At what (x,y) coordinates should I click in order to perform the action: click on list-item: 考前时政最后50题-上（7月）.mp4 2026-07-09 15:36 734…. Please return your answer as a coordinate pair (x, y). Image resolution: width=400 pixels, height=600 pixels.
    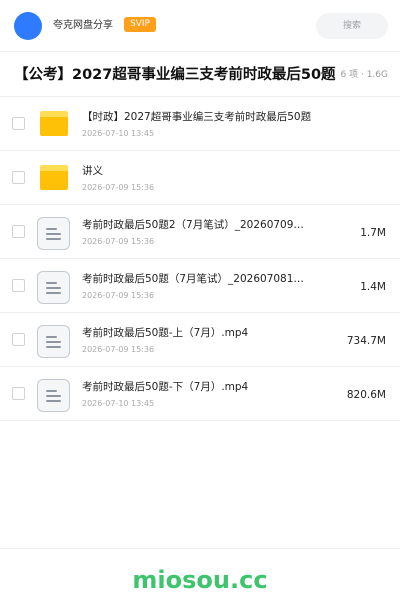
    Looking at the image, I should click on (200, 340).